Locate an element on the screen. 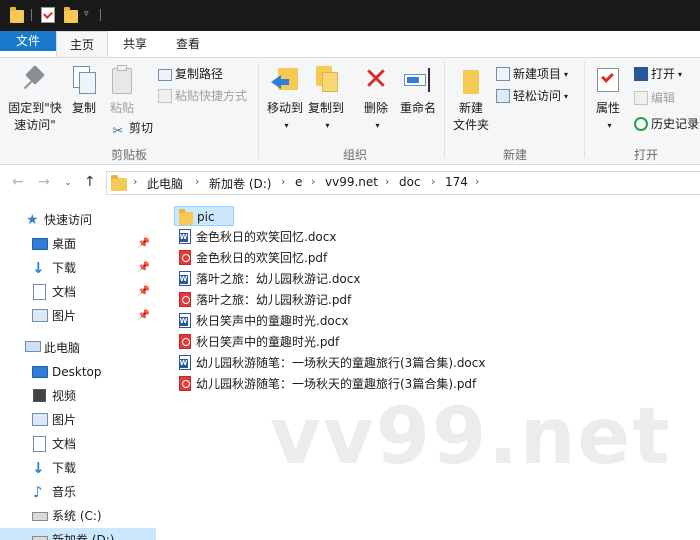 The image size is (700, 540). properties-icon is located at coordinates (608, 80).